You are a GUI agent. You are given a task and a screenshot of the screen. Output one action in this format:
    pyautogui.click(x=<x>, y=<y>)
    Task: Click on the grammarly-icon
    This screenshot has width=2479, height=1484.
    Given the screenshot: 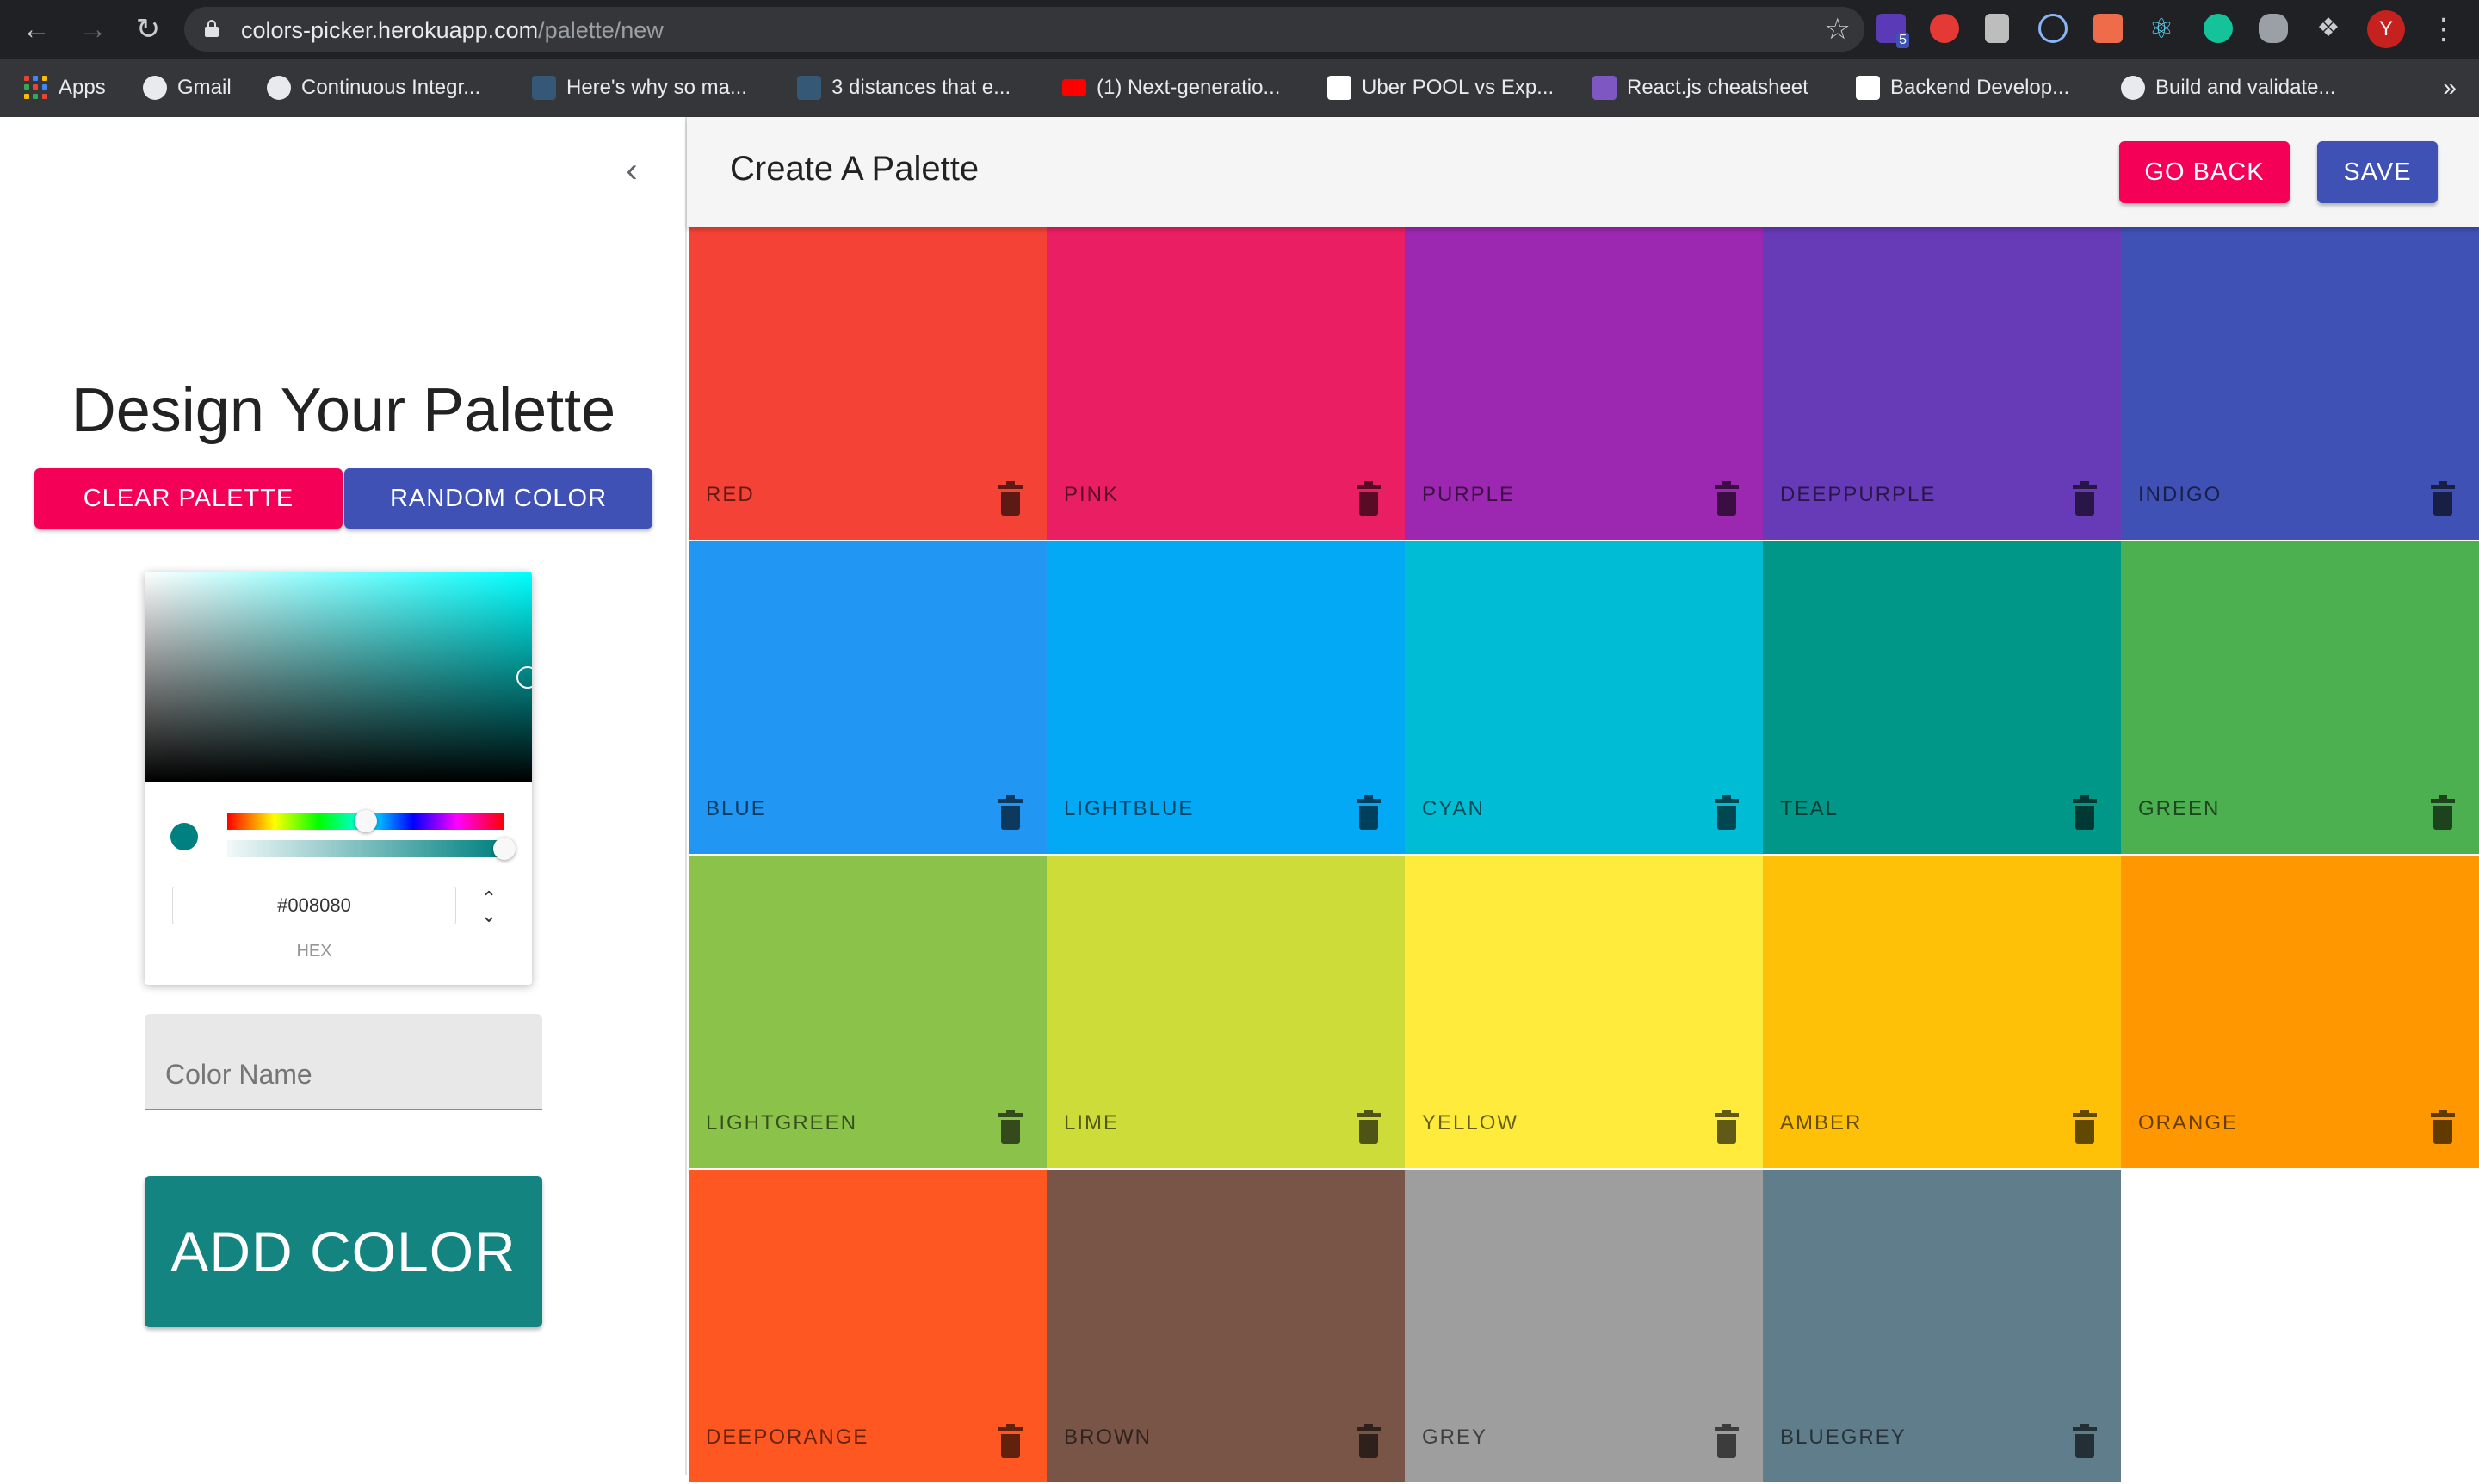 What is the action you would take?
    pyautogui.click(x=2218, y=28)
    